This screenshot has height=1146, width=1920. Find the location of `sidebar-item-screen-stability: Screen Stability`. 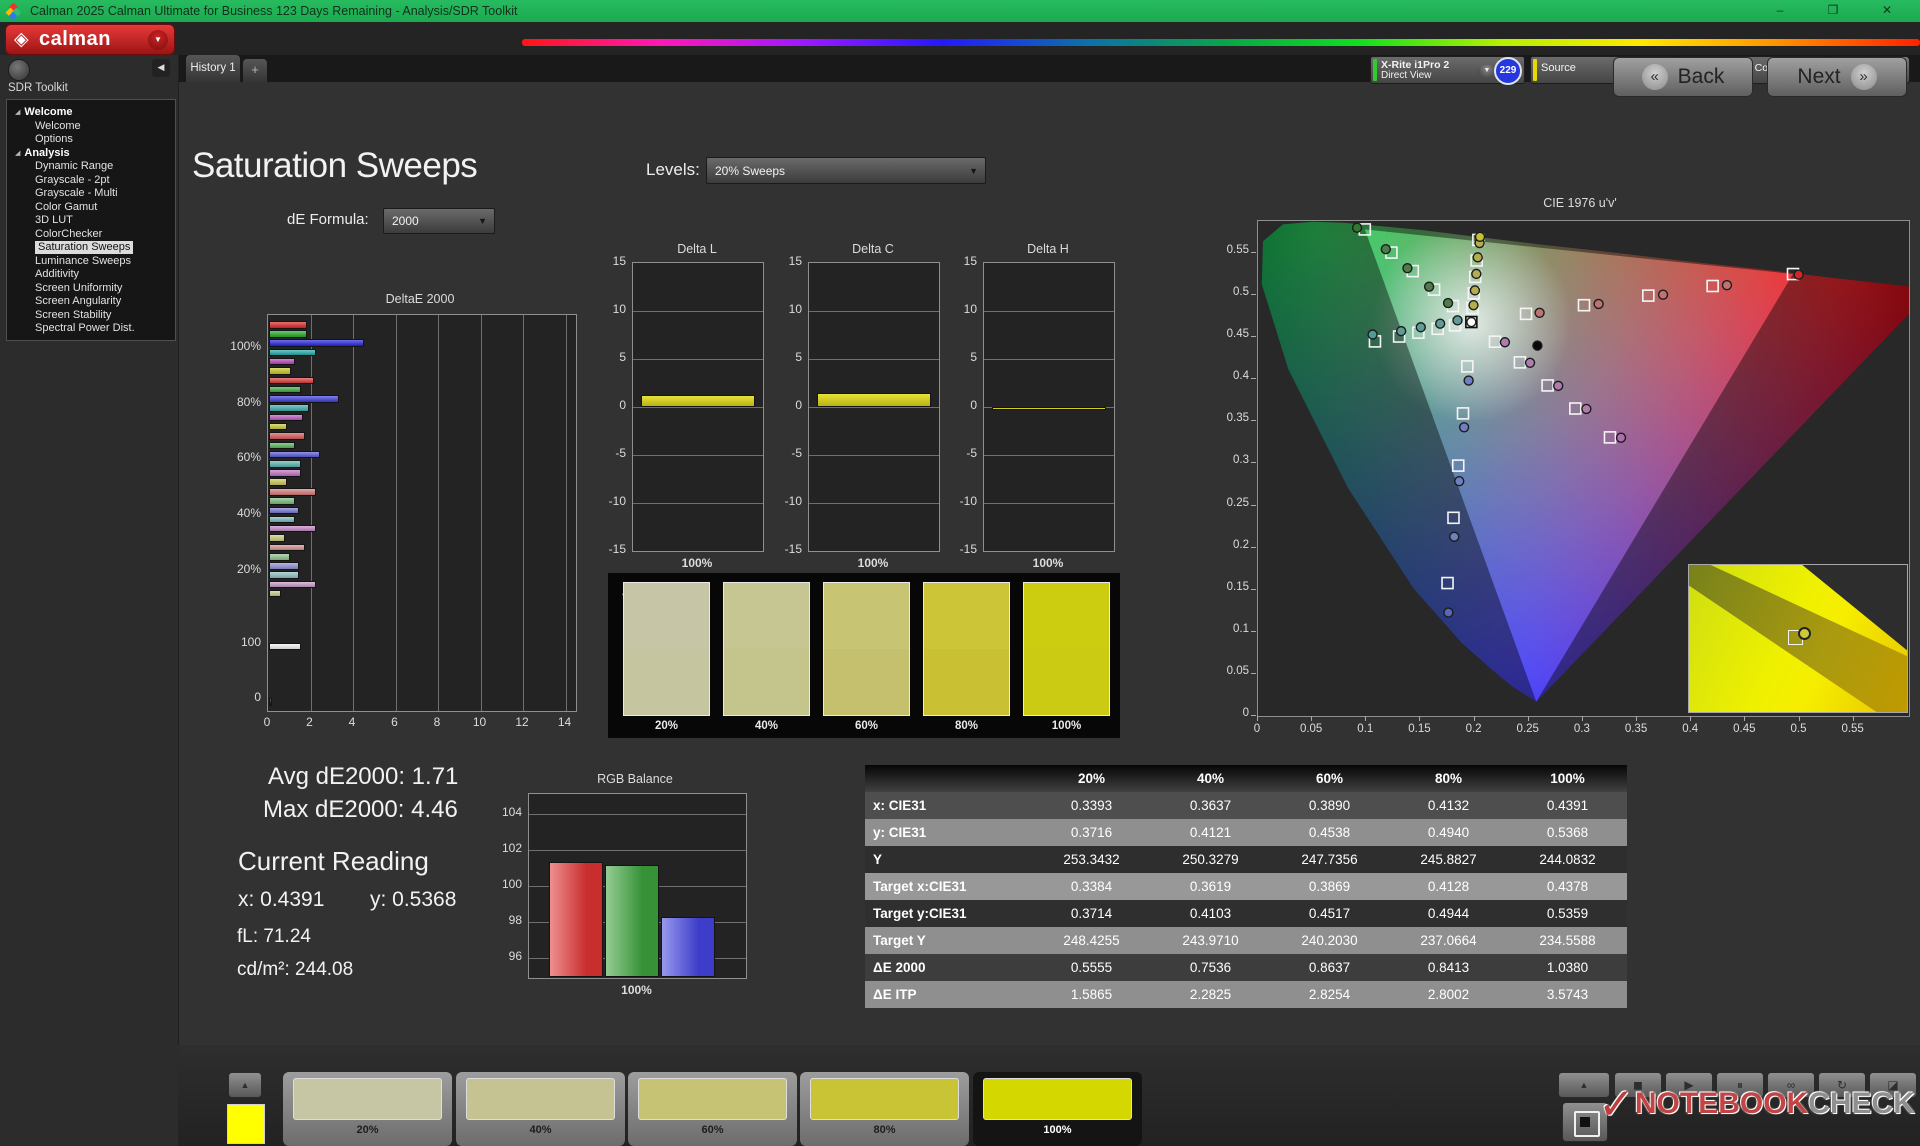

sidebar-item-screen-stability: Screen Stability is located at coordinates (73, 315).